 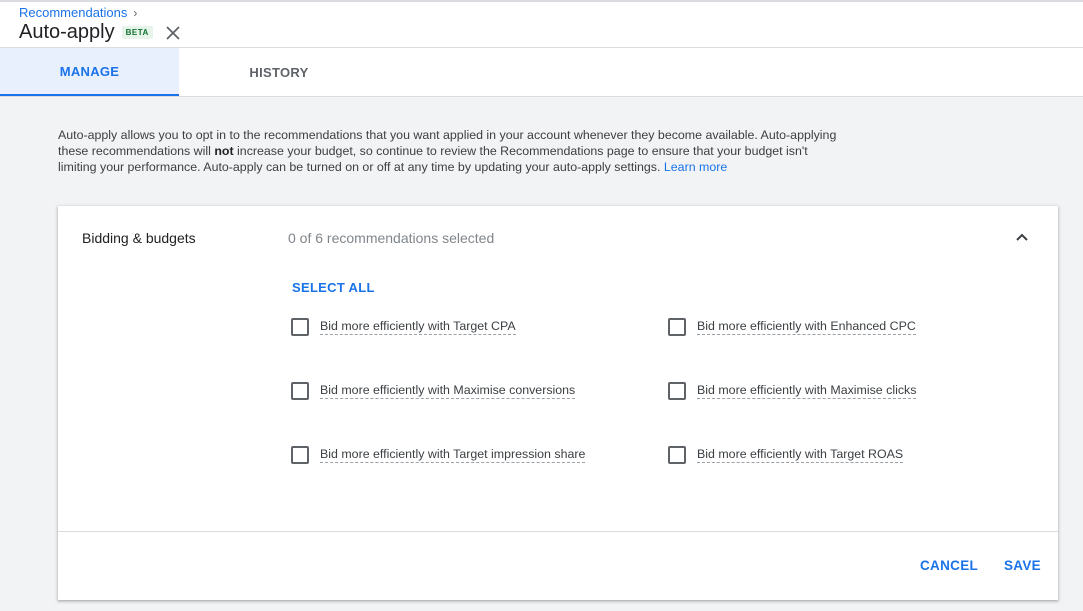 What do you see at coordinates (73, 12) in the screenshot?
I see `breadcrumb-link-recommendations: Recommendations` at bounding box center [73, 12].